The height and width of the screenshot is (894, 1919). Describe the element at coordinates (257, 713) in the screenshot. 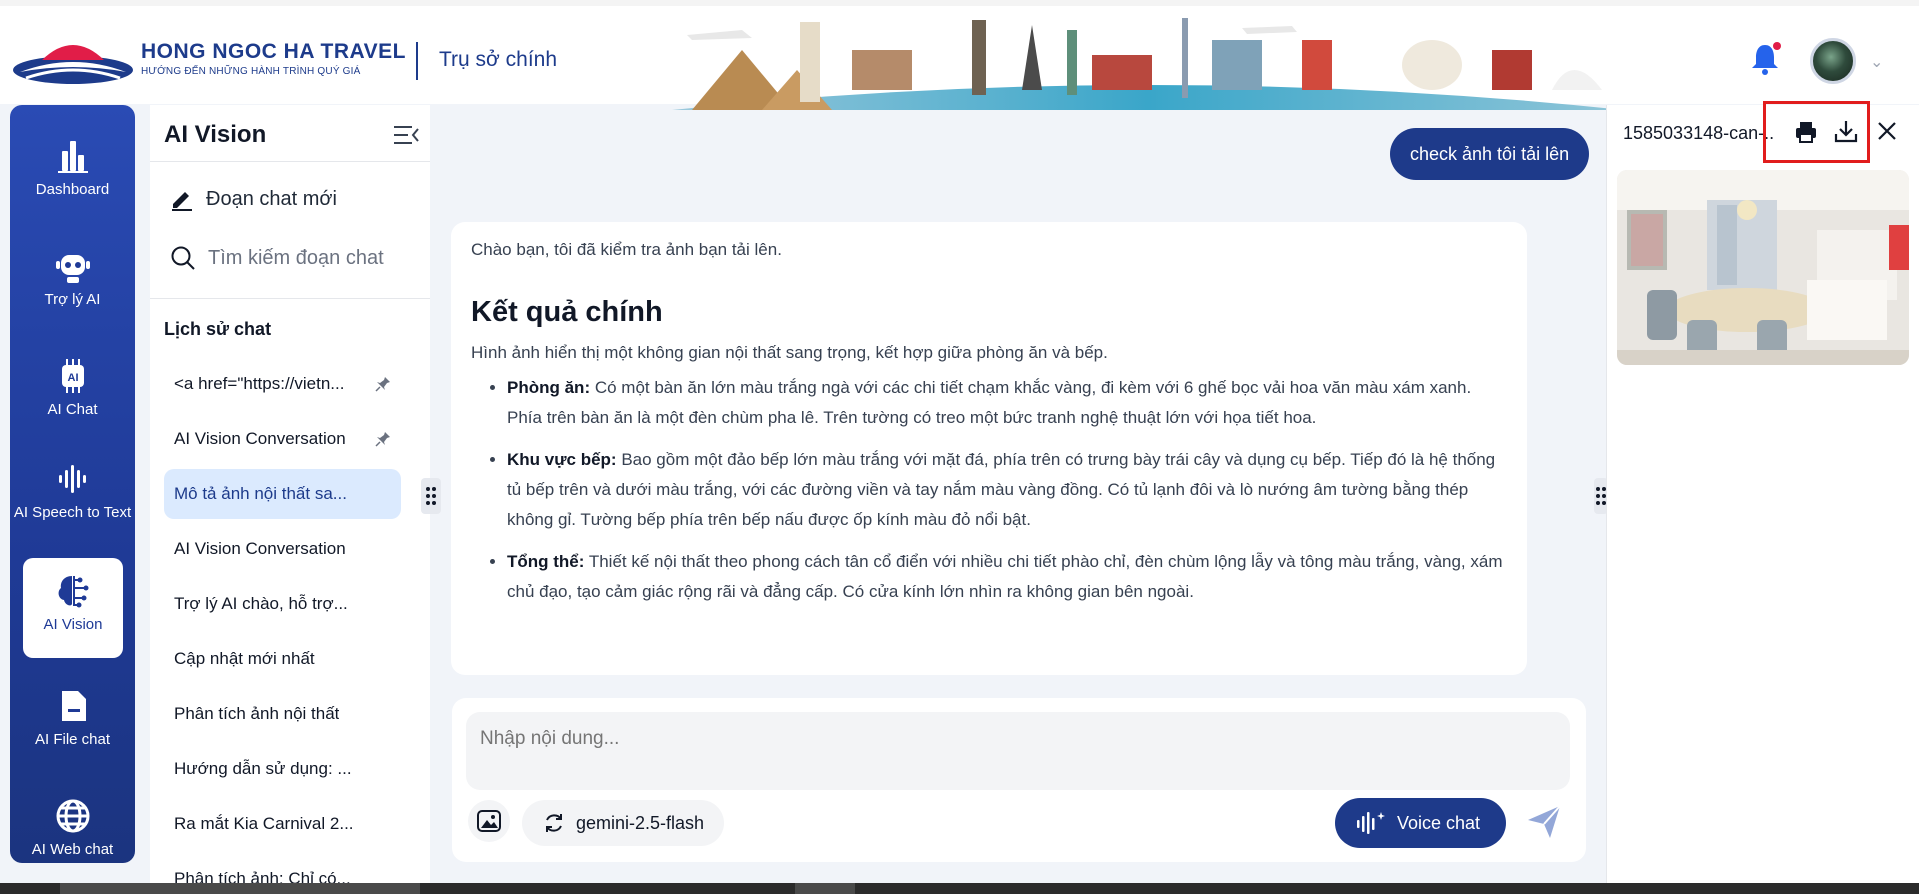

I see `chat-history-label: Phân tích ảnh nội thất` at that location.